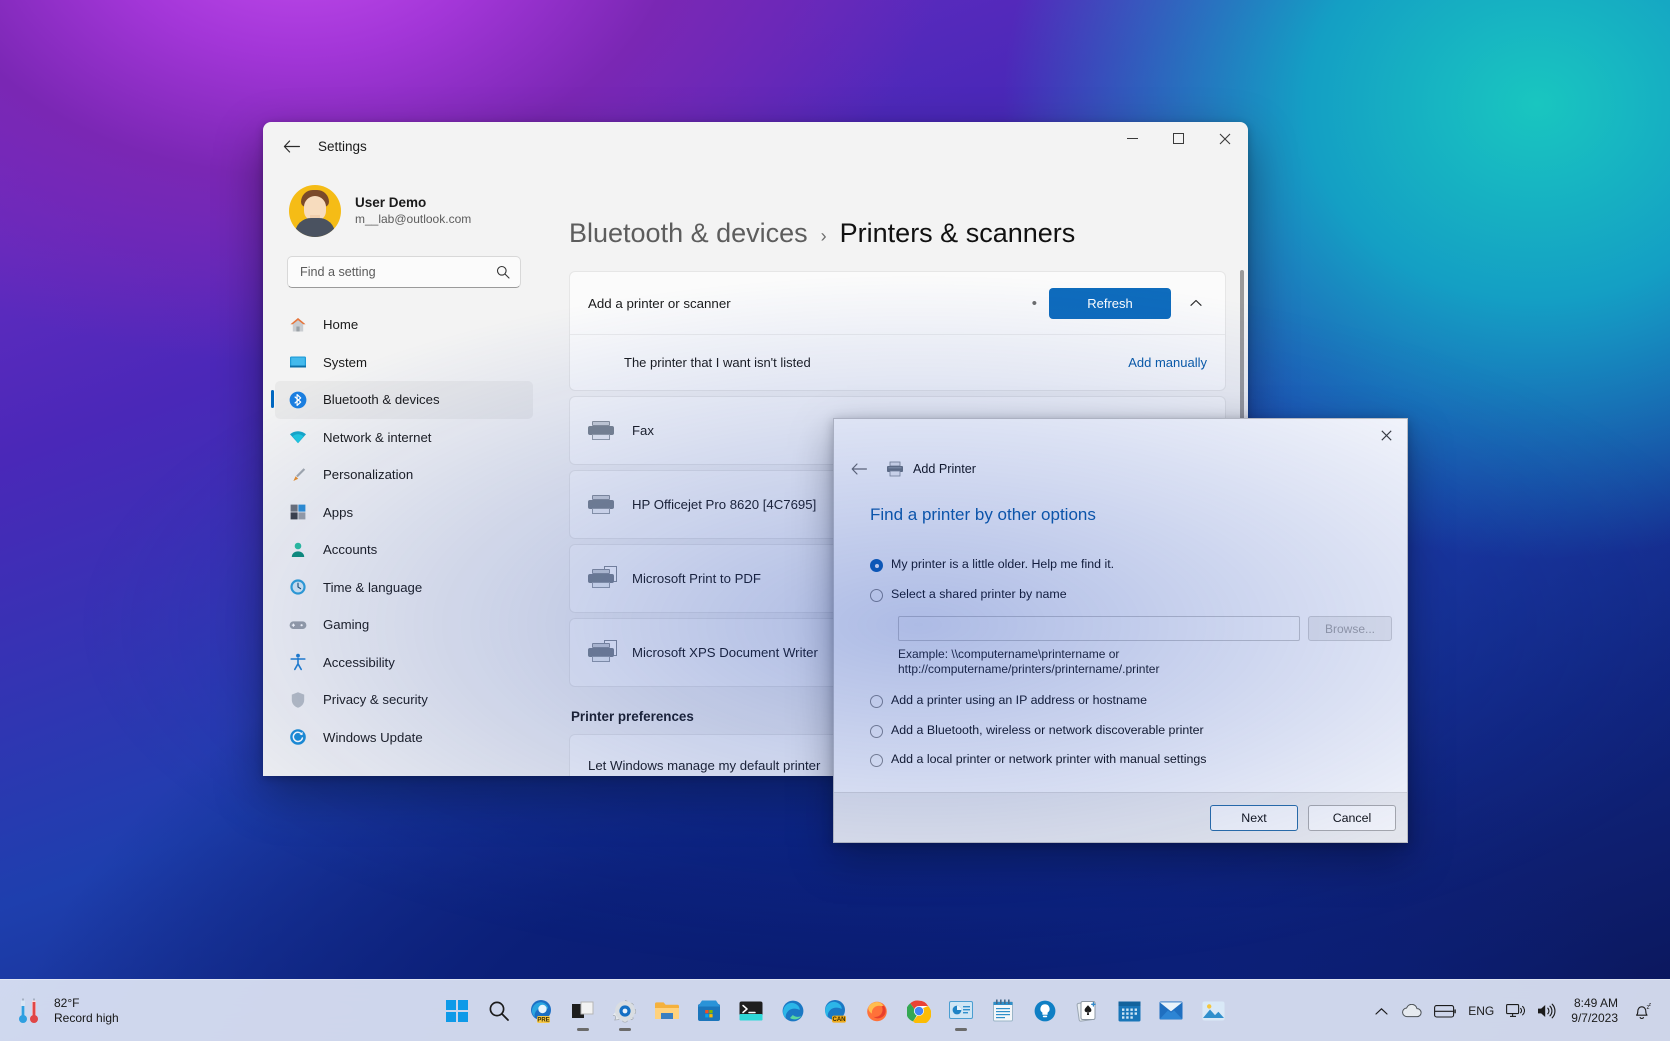  Describe the element at coordinates (1445, 1011) in the screenshot. I see `battery-icon` at that location.